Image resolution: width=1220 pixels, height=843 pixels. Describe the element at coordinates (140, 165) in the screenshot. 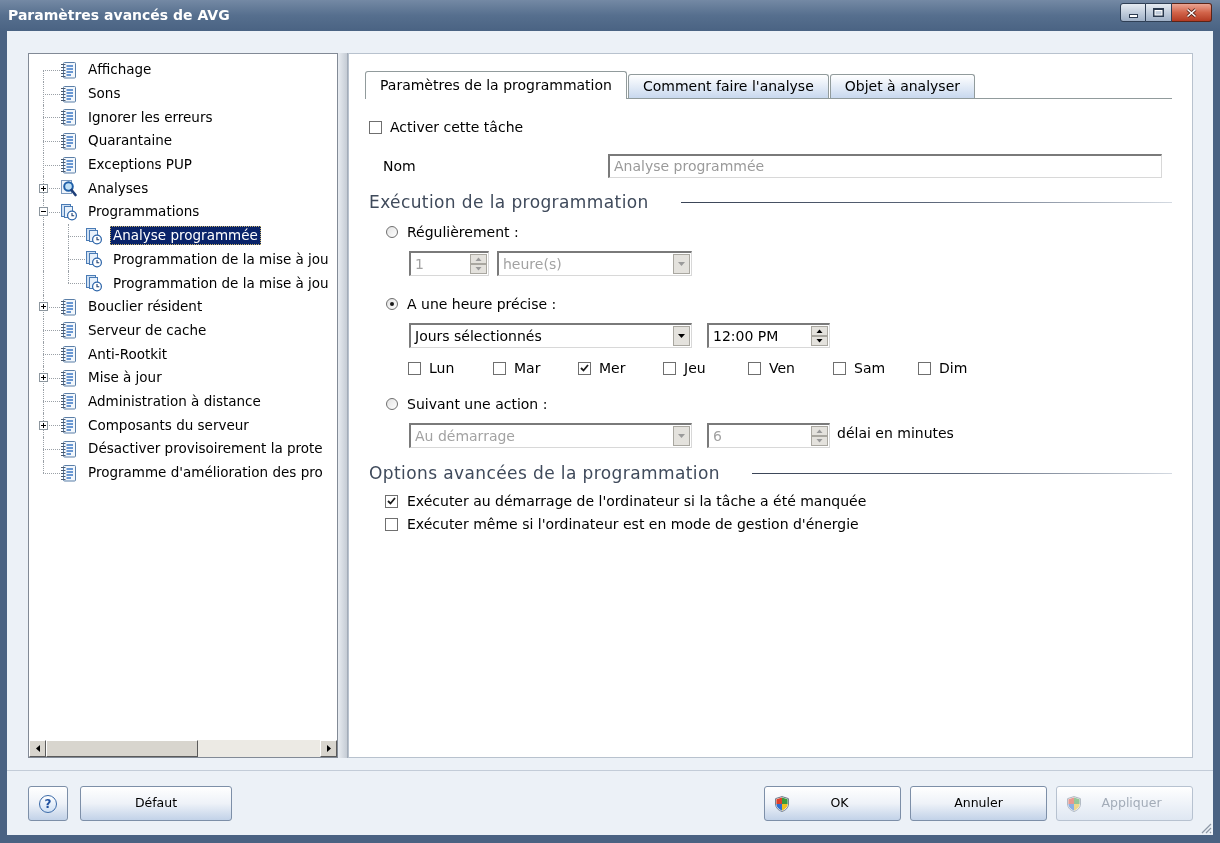

I see `tree-item: Exceptions PUP` at that location.